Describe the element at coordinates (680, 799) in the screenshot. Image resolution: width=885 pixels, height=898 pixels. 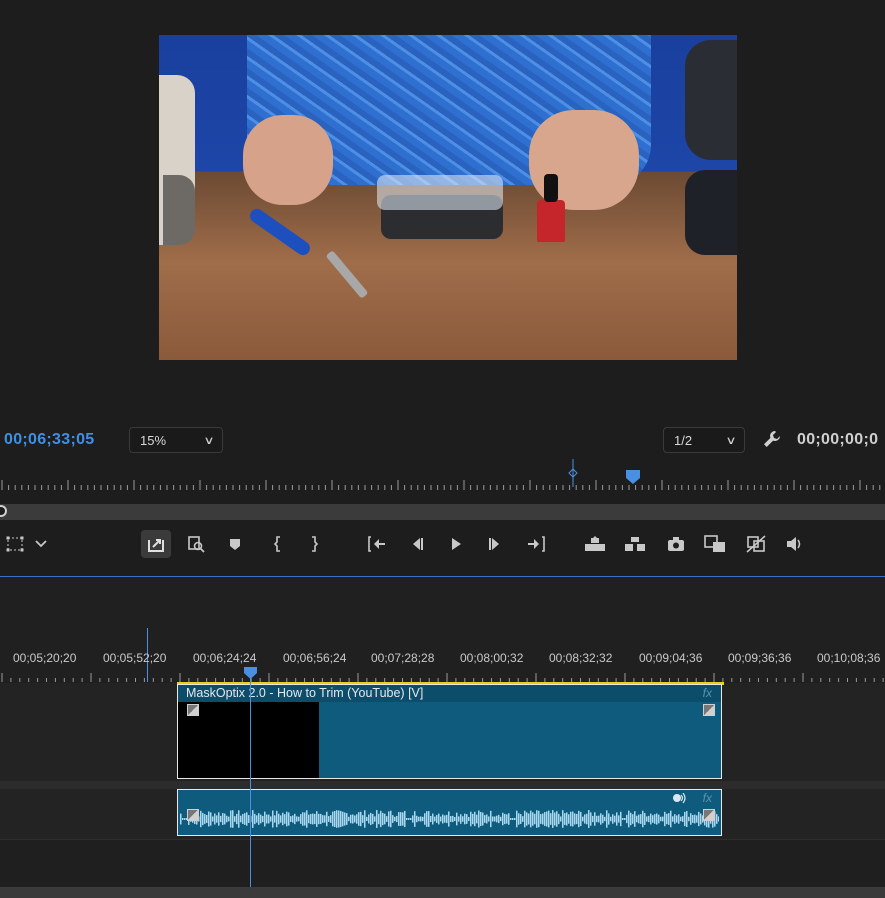
I see `voice-enhance-icon` at that location.